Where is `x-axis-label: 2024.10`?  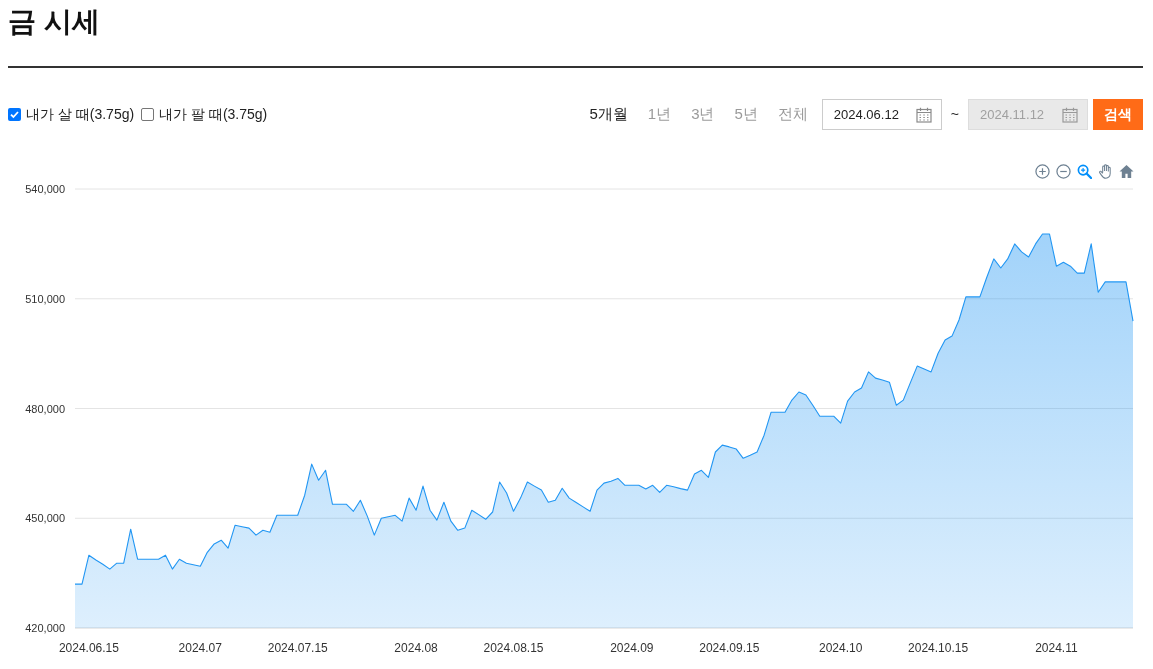
x-axis-label: 2024.10 is located at coordinates (840, 648).